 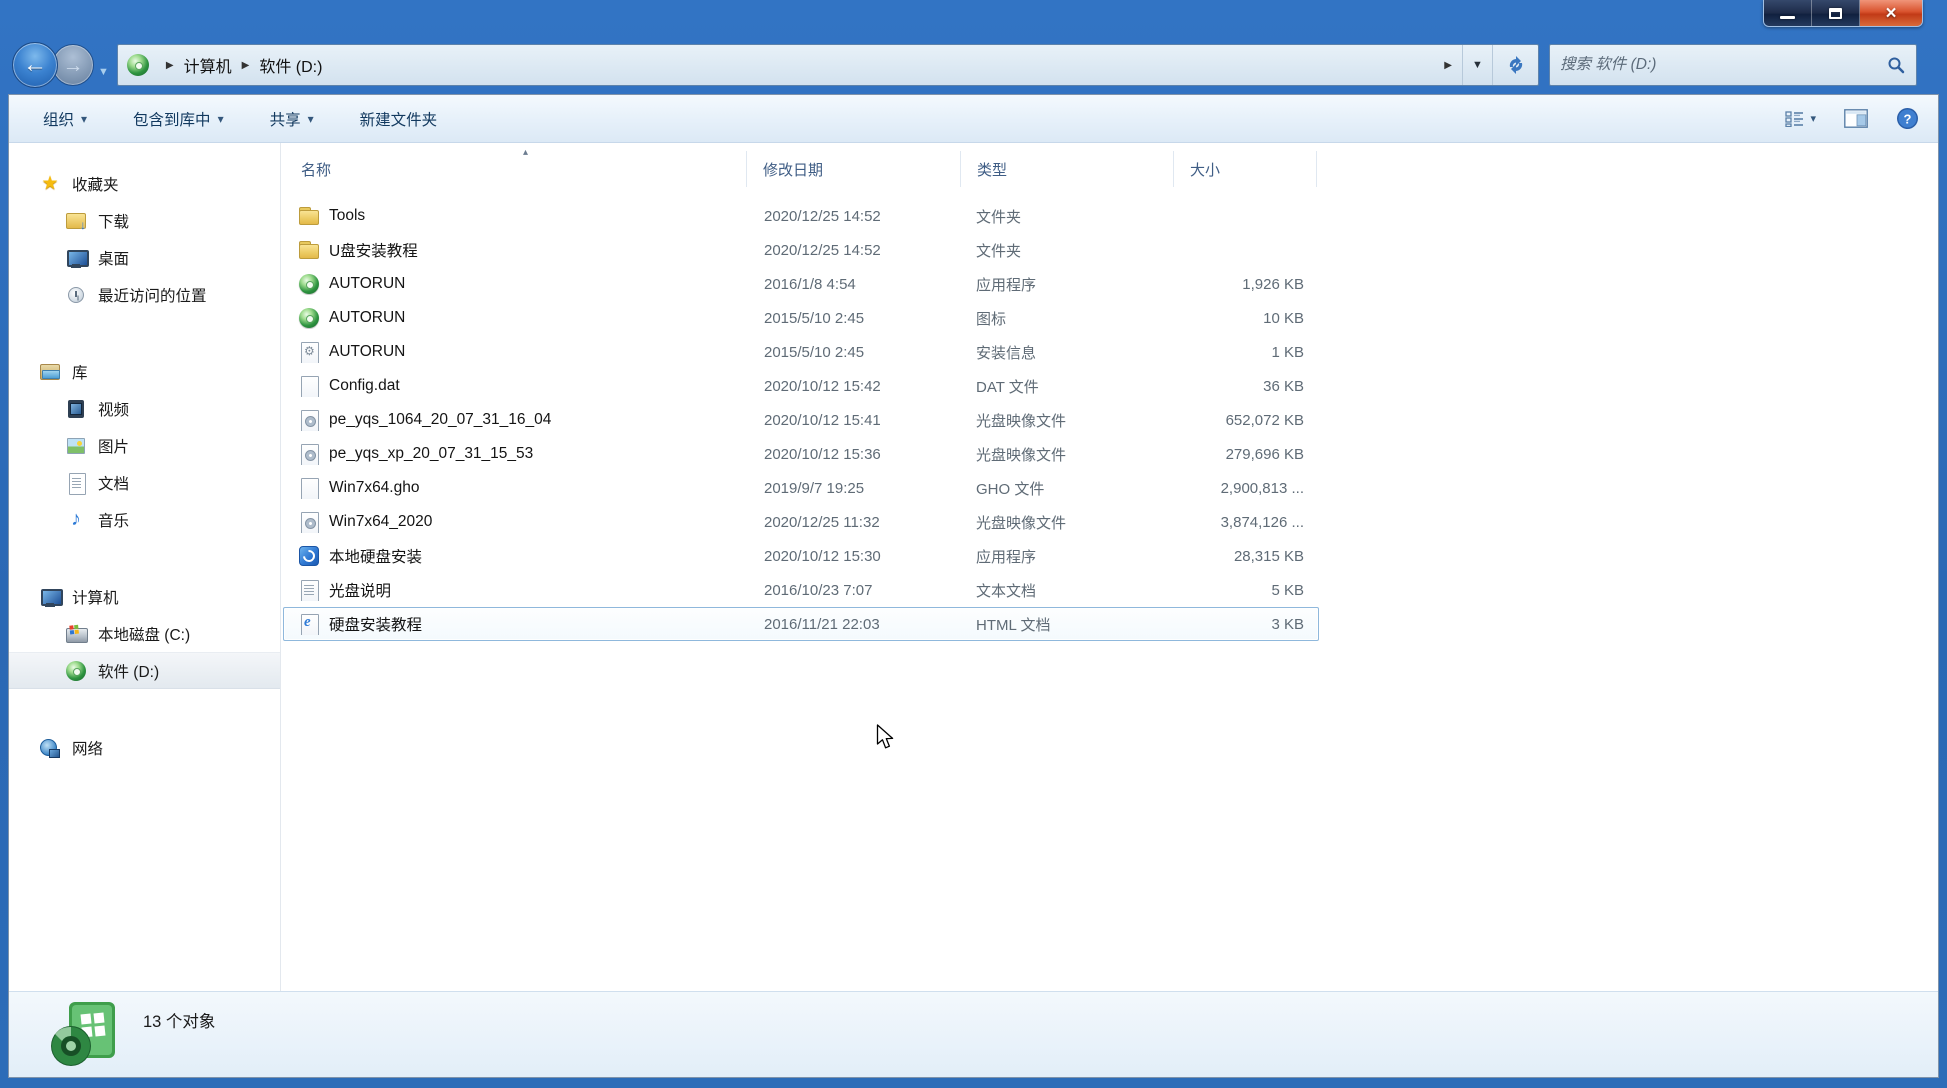 I want to click on toolbar-button: 组织, so click(x=65, y=119).